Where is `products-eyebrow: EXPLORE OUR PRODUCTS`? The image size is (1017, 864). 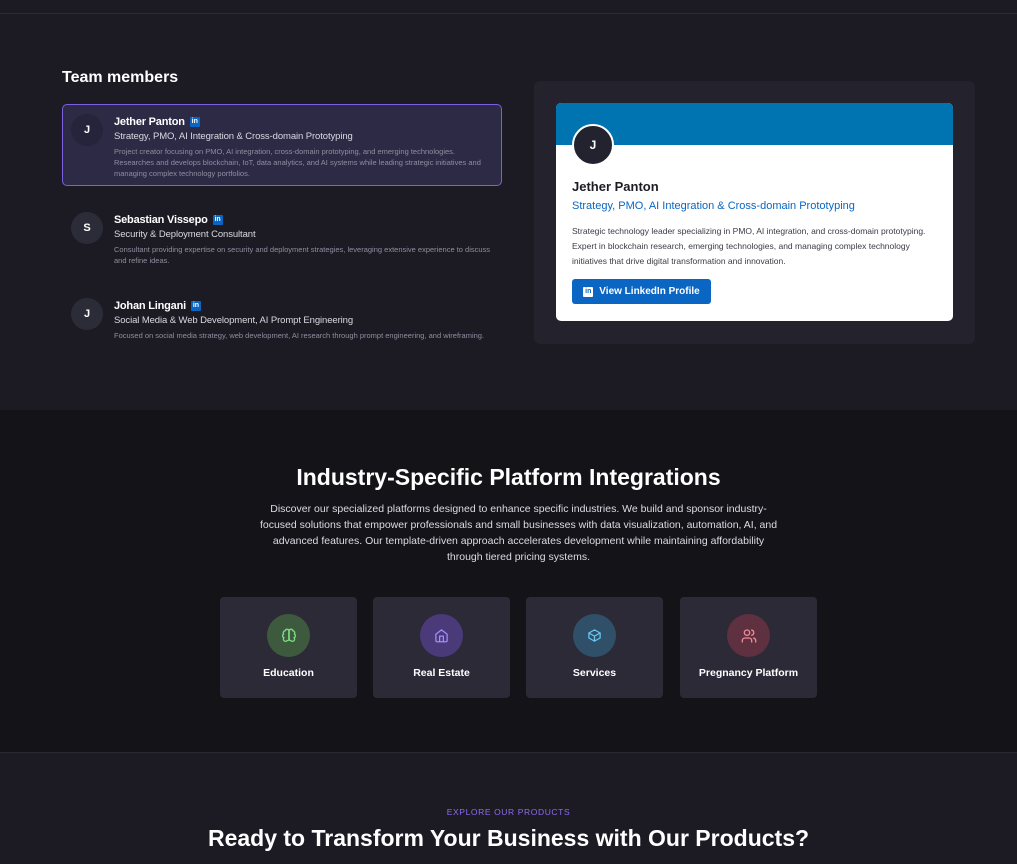 products-eyebrow: EXPLORE OUR PRODUCTS is located at coordinates (508, 812).